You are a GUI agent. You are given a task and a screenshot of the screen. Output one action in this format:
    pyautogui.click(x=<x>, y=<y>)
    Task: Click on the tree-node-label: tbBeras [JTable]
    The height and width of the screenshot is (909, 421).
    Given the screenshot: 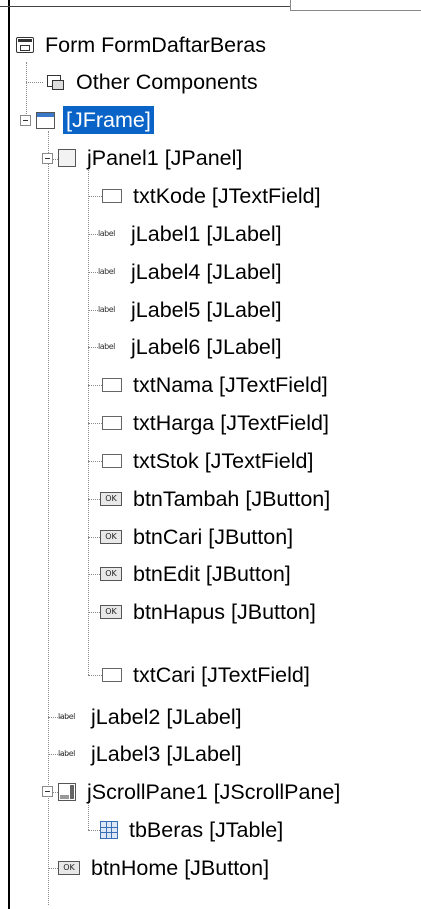 What is the action you would take?
    pyautogui.click(x=206, y=830)
    